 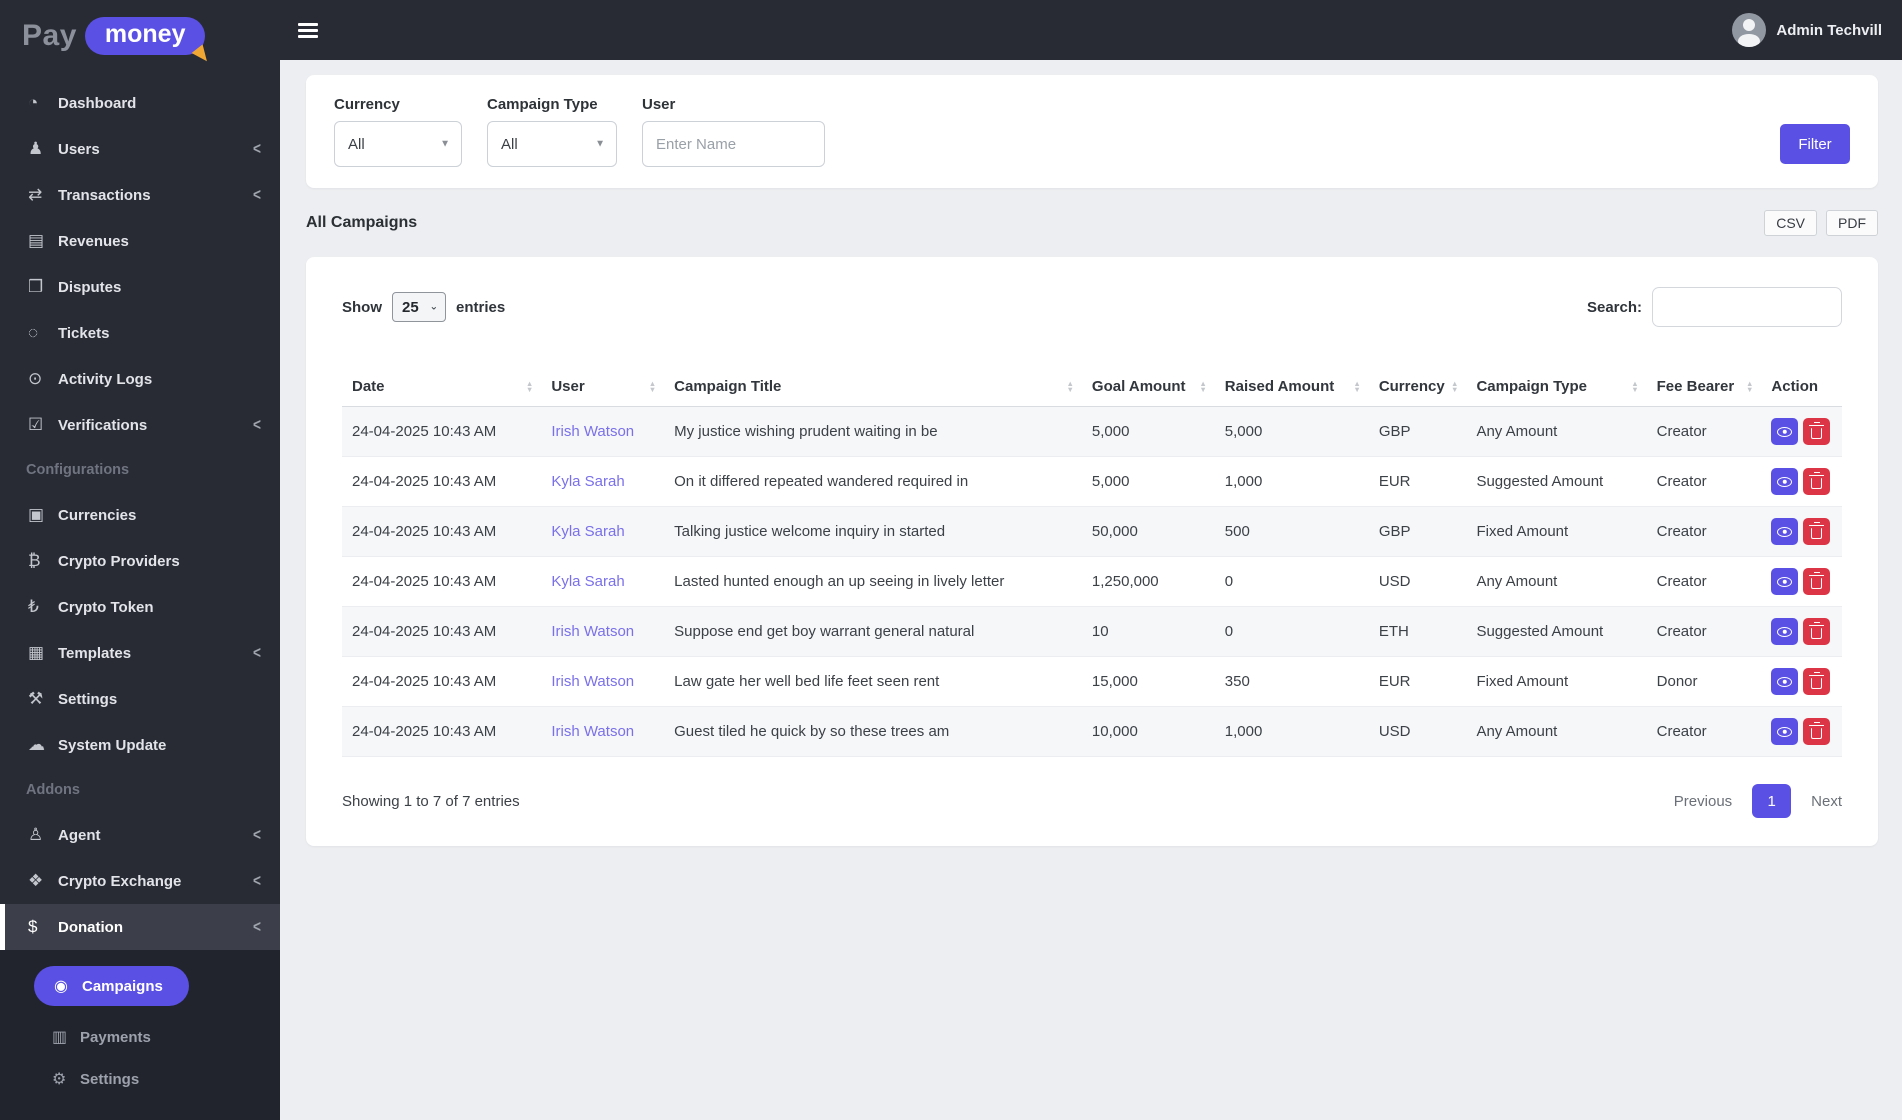 I want to click on sidebar-item-tickets: ◌Tickets, so click(x=140, y=333).